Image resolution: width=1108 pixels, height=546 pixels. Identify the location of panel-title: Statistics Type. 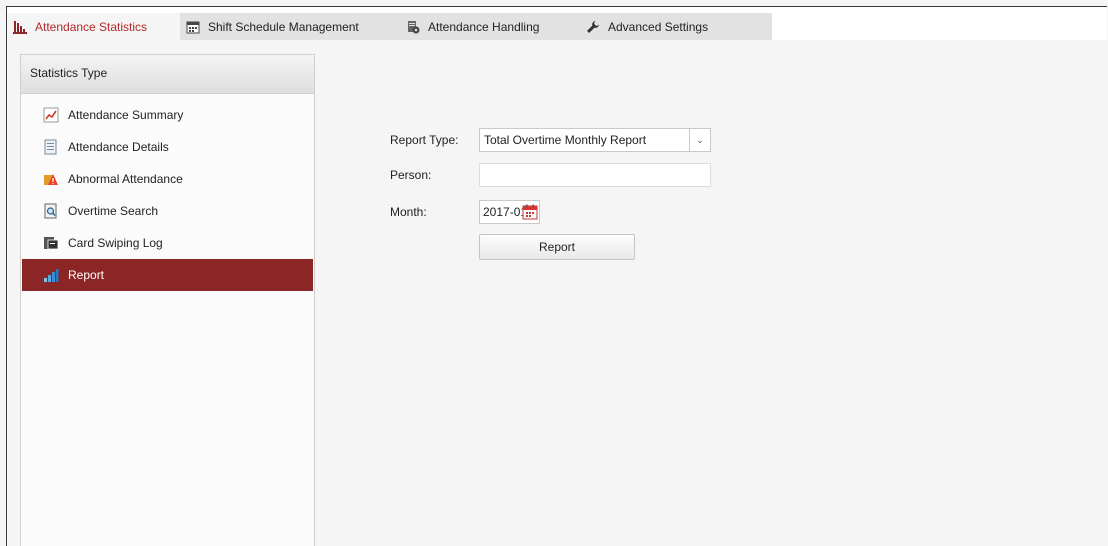
(167, 74).